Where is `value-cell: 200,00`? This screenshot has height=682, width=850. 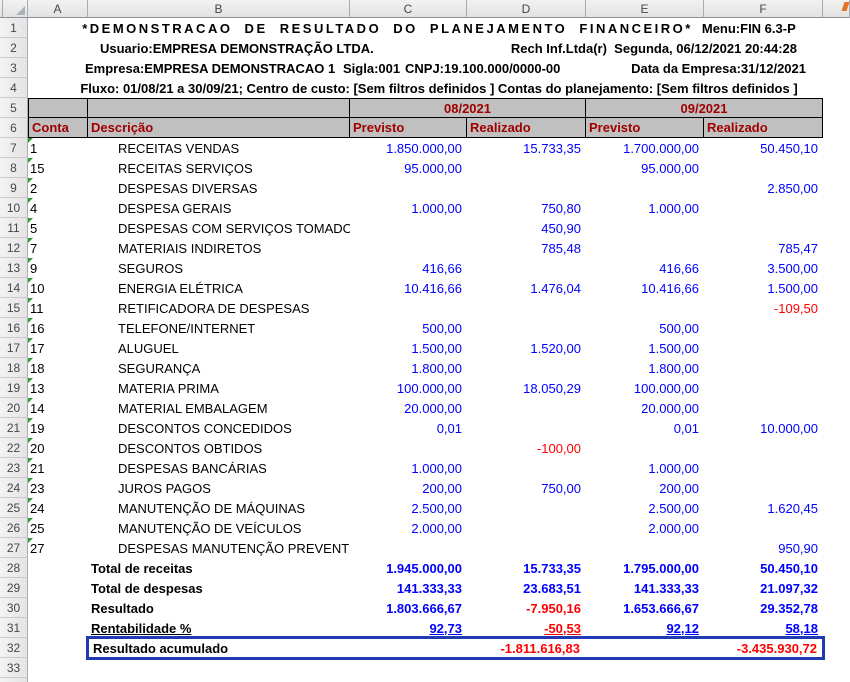 value-cell: 200,00 is located at coordinates (645, 488).